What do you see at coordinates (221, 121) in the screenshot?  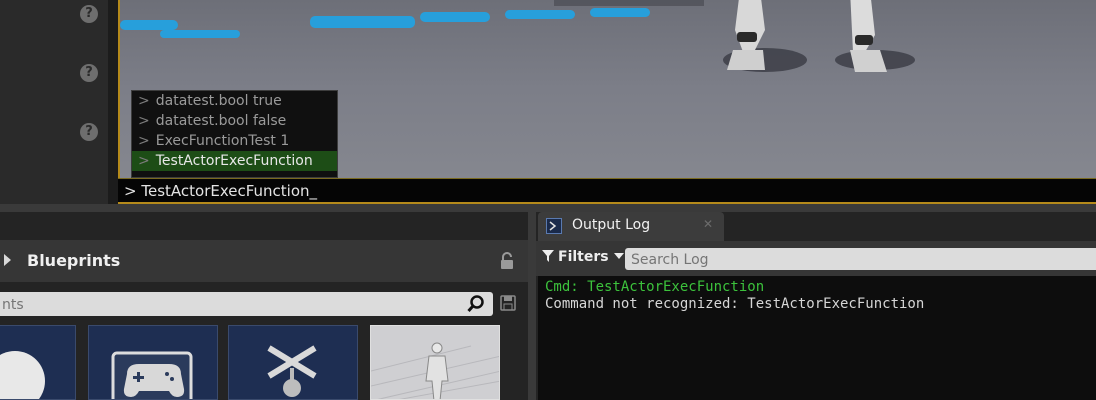 I see `autocomplete-text: datatest.bool false` at bounding box center [221, 121].